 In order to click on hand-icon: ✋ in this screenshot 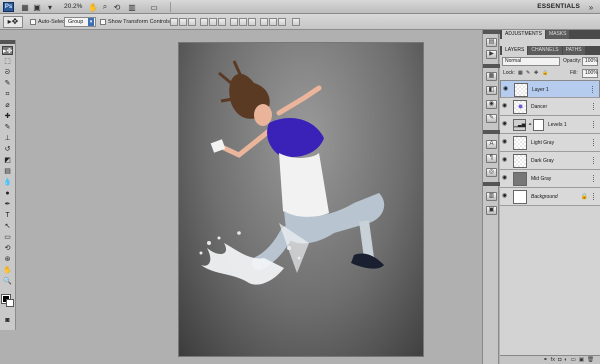, I will do `click(93, 7)`.